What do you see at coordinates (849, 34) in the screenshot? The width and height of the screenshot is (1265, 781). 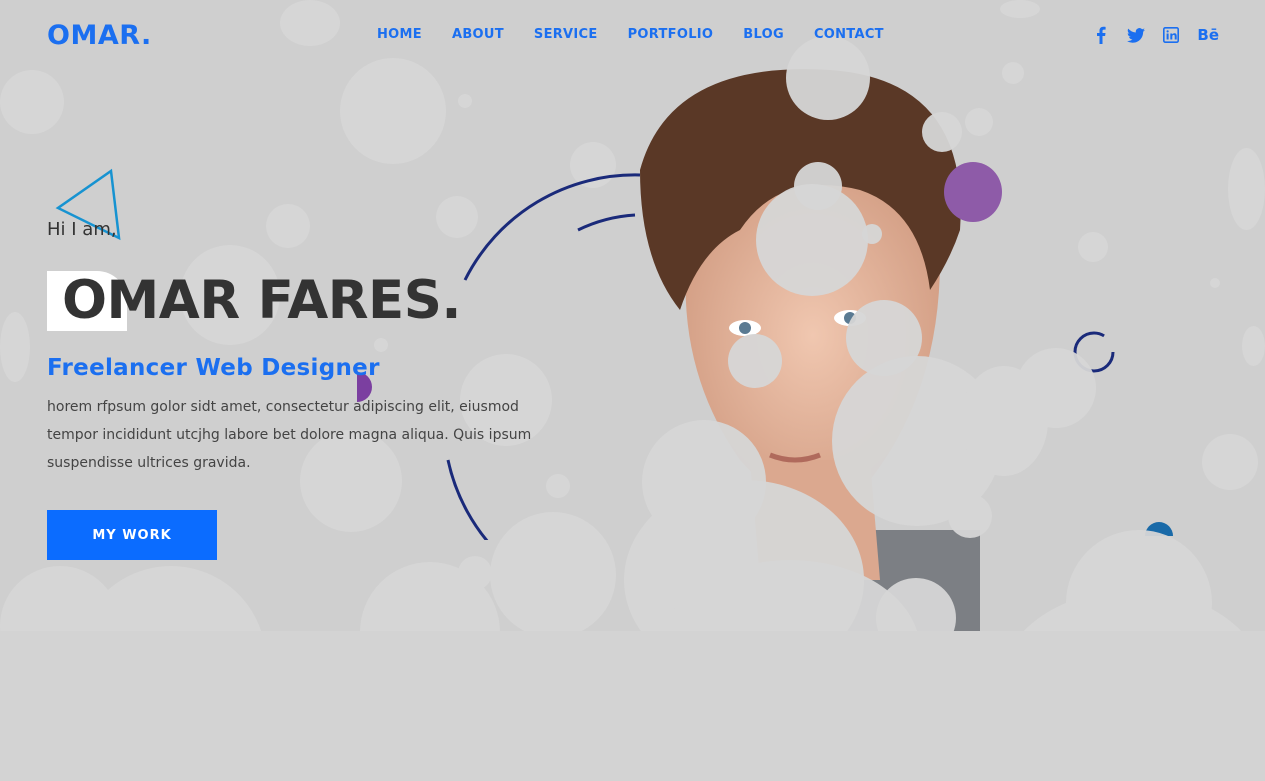 I see `nav-contact: CONTACT` at bounding box center [849, 34].